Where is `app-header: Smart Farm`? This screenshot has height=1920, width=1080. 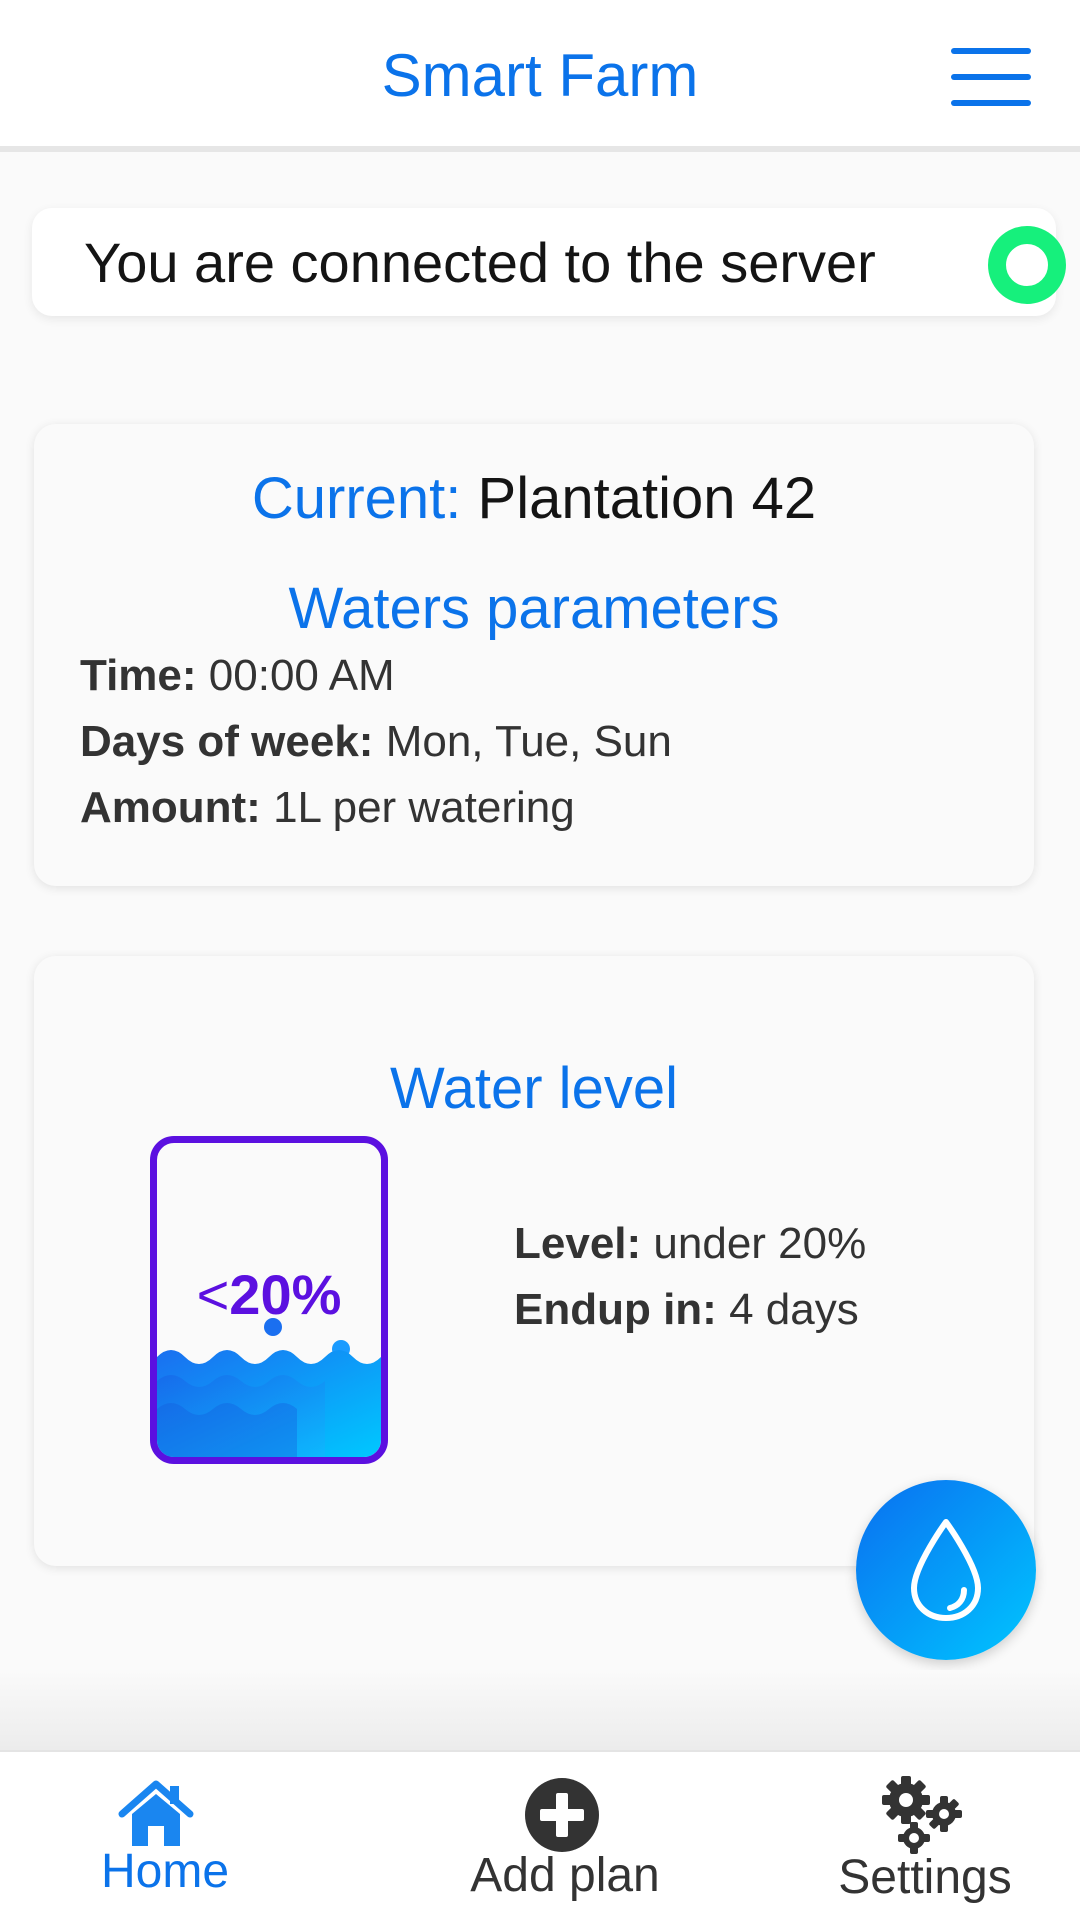
app-header: Smart Farm is located at coordinates (540, 76).